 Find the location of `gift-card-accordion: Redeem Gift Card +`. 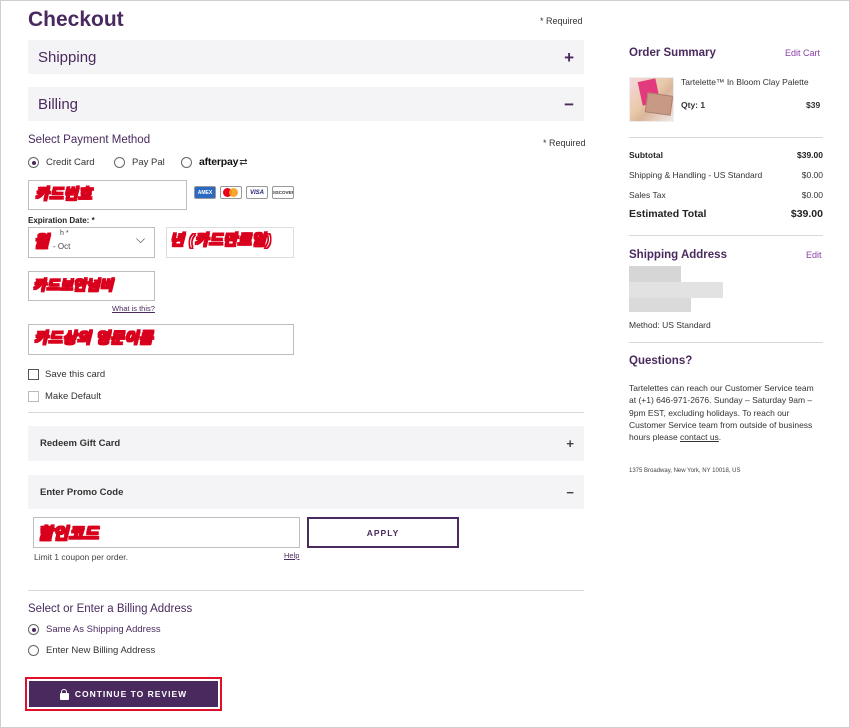

gift-card-accordion: Redeem Gift Card + is located at coordinates (306, 443).